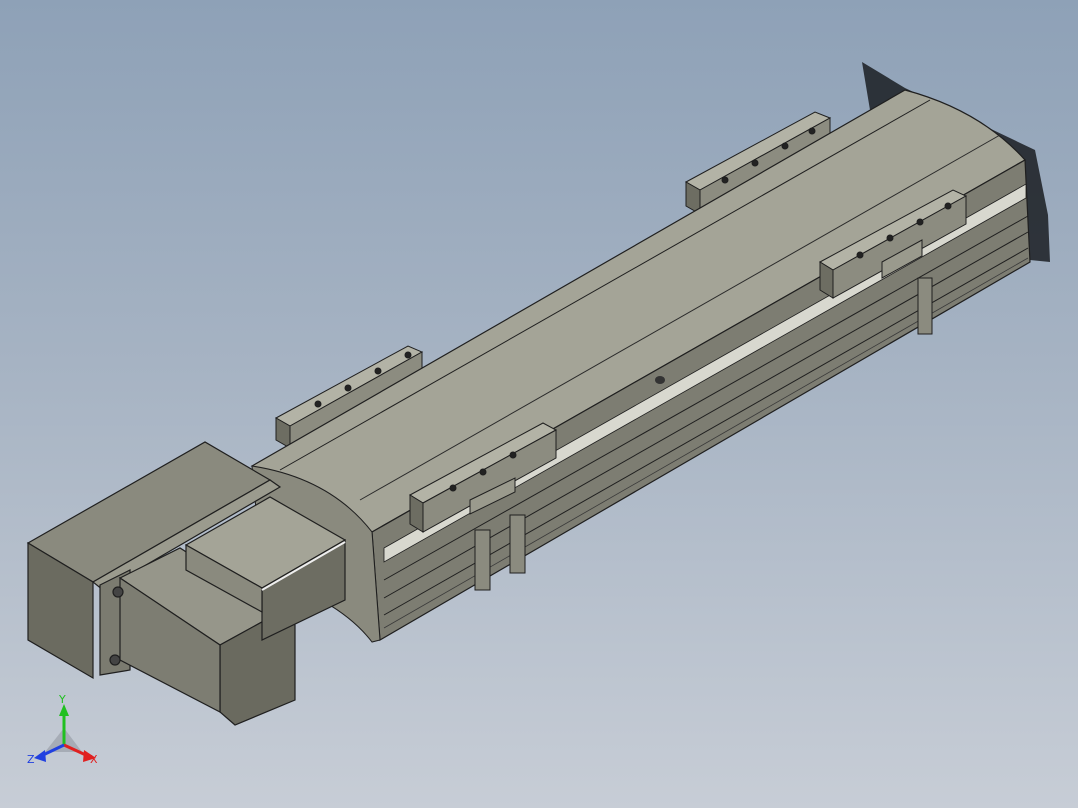  I want to click on triad-y-label: Y, so click(62, 699).